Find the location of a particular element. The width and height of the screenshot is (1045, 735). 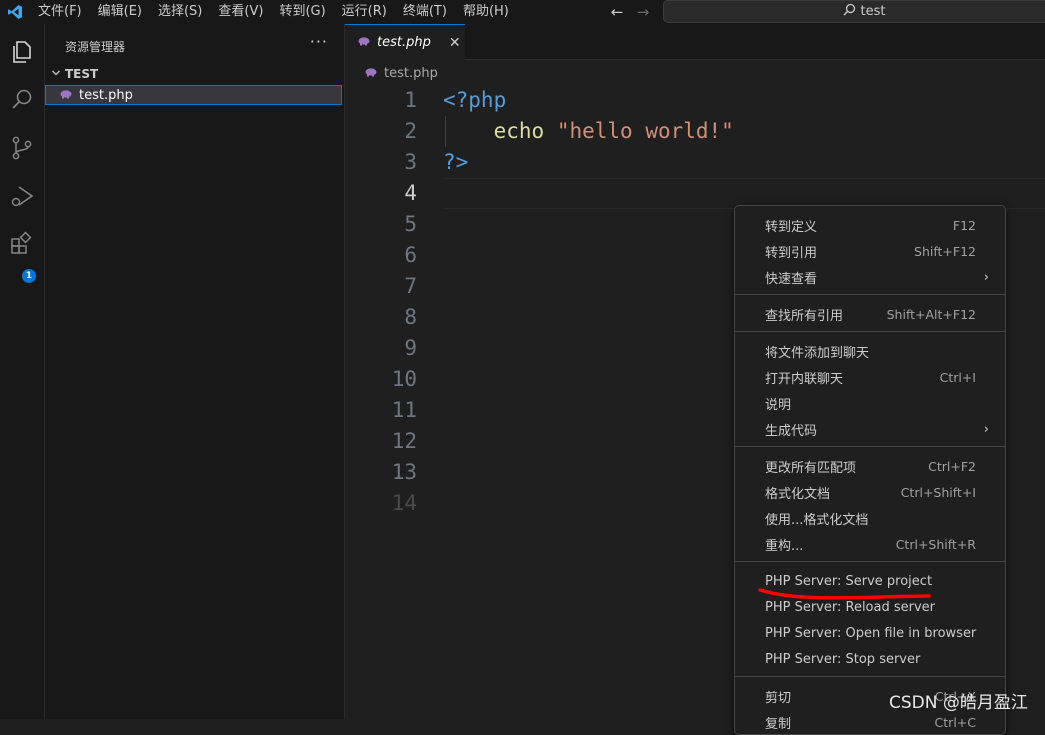

line-number: 14 is located at coordinates (404, 503).